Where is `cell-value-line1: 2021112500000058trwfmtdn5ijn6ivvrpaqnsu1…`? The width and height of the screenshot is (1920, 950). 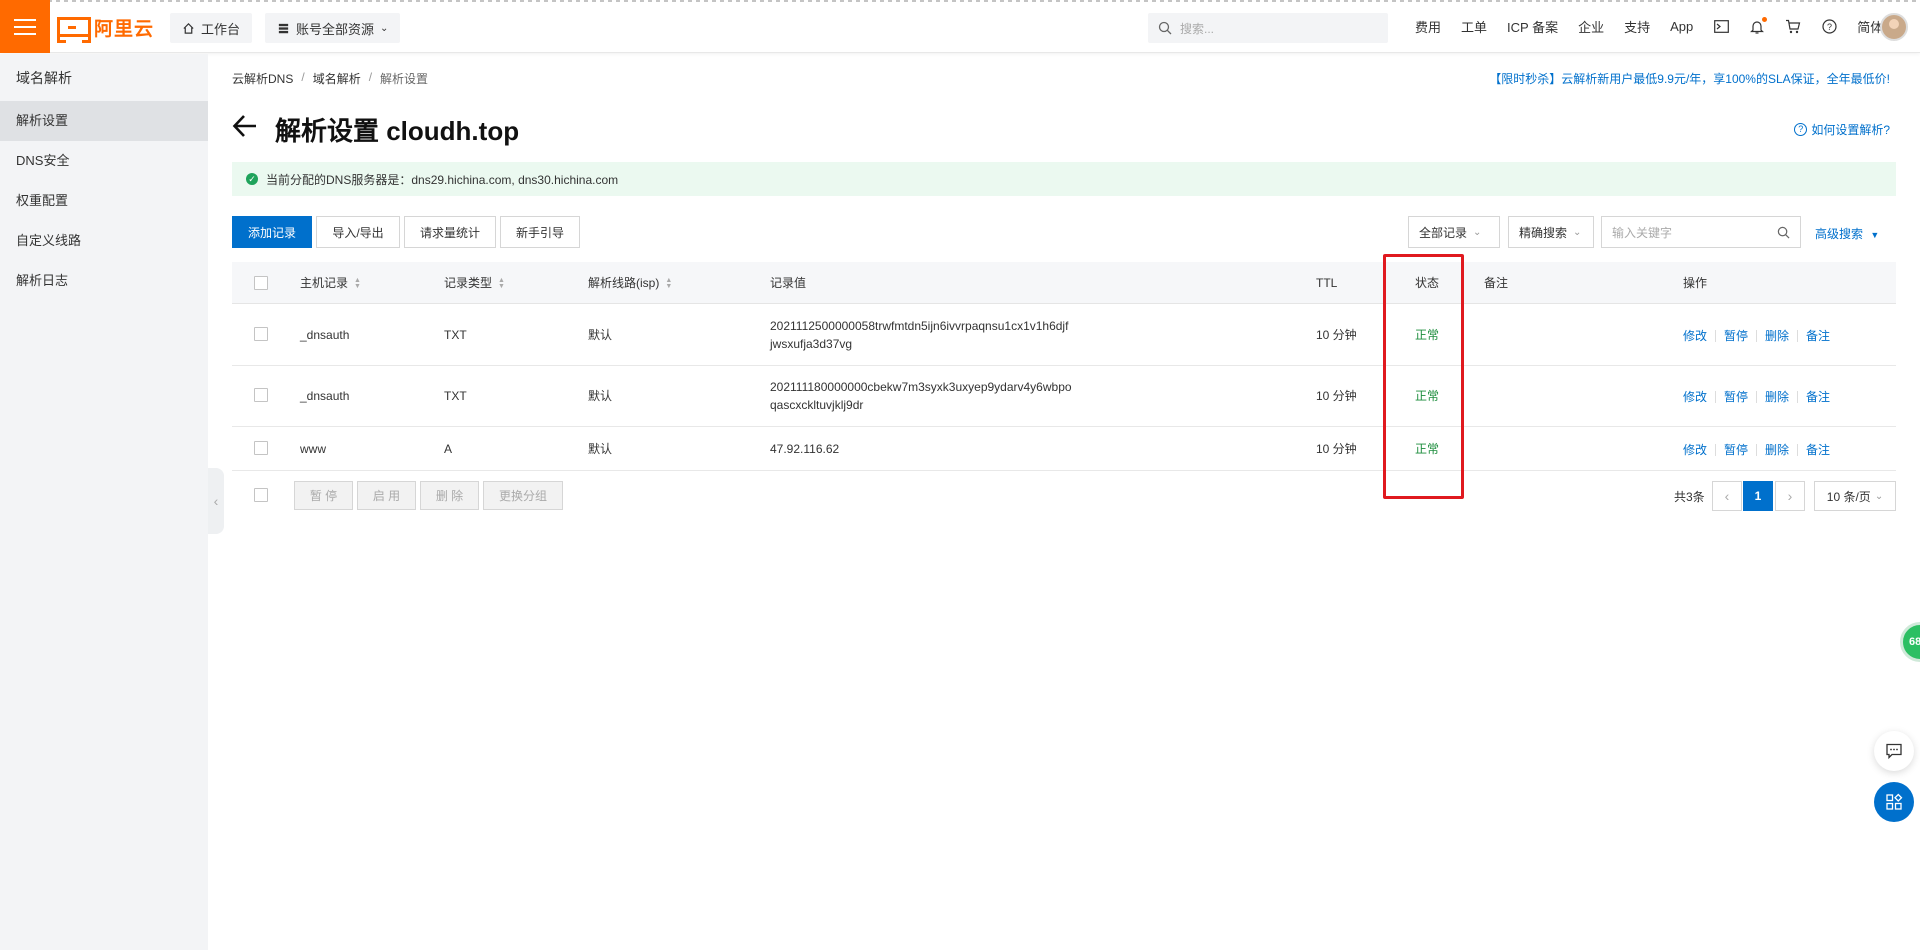 cell-value-line1: 2021112500000058trwfmtdn5ijn6ivvrpaqnsu1… is located at coordinates (919, 326).